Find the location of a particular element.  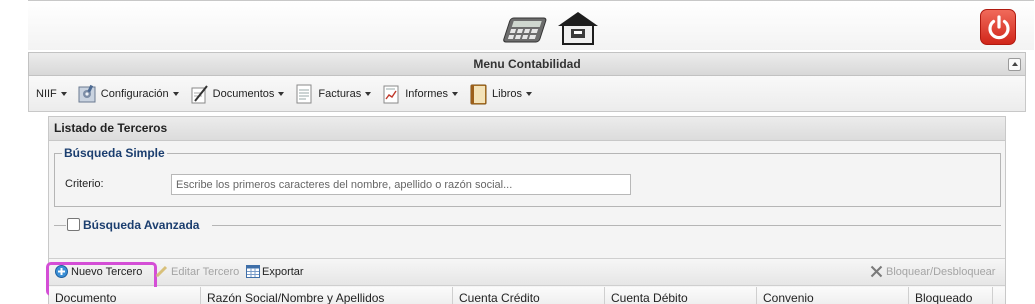

invoice-icon is located at coordinates (304, 94).